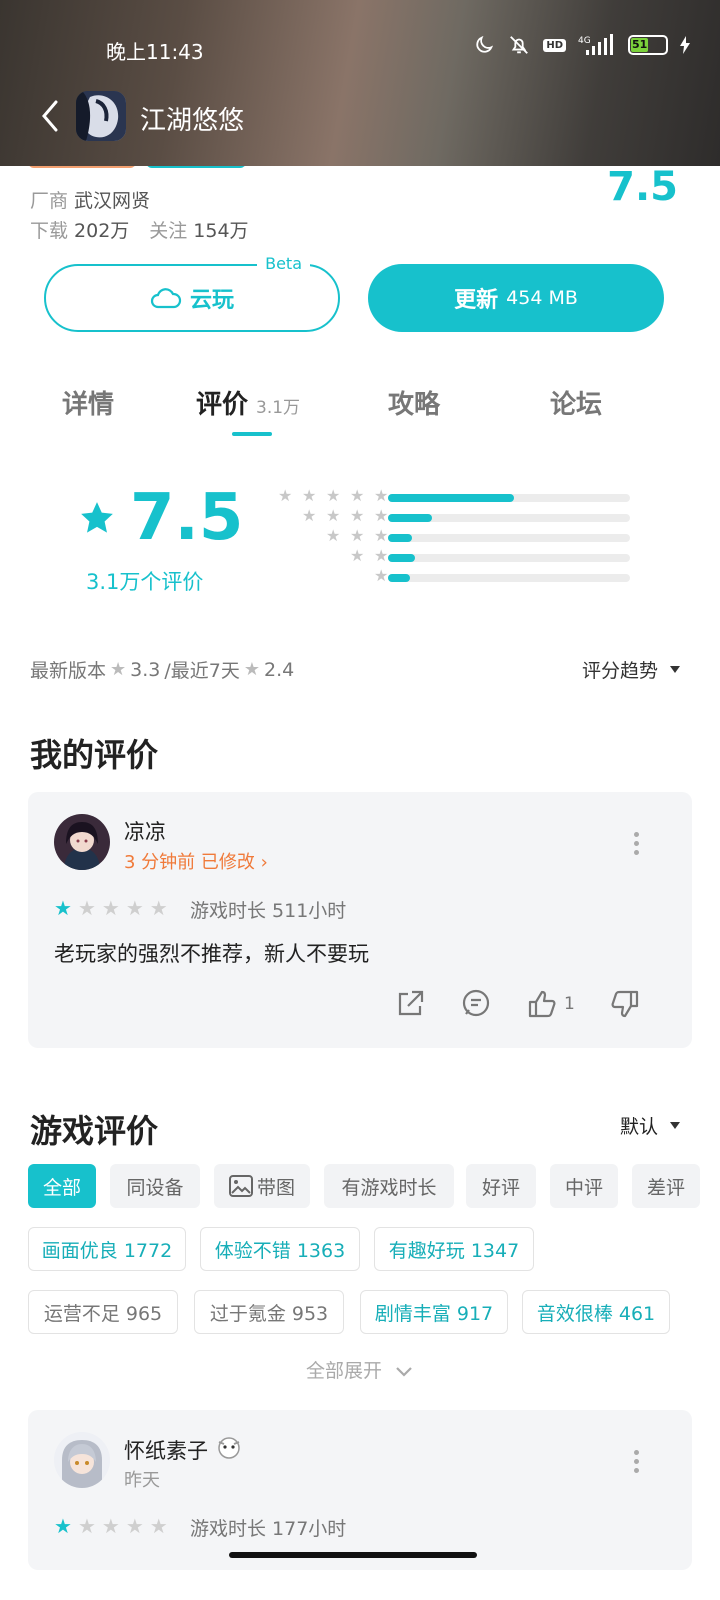 The width and height of the screenshot is (720, 1600). Describe the element at coordinates (631, 669) in the screenshot. I see `rating-trend-dropdown: 评分趋势` at that location.